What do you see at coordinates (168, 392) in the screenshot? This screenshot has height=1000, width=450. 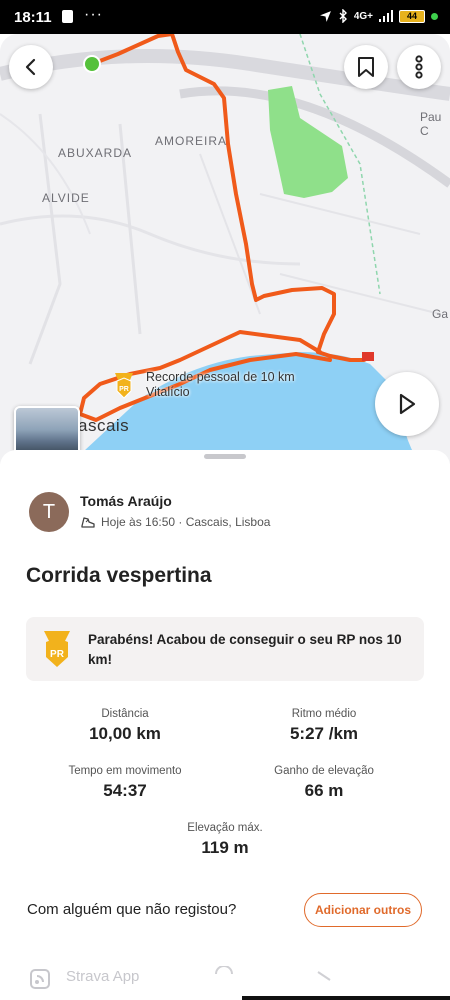 I see `pr-map-label-line2: Vitalício` at bounding box center [168, 392].